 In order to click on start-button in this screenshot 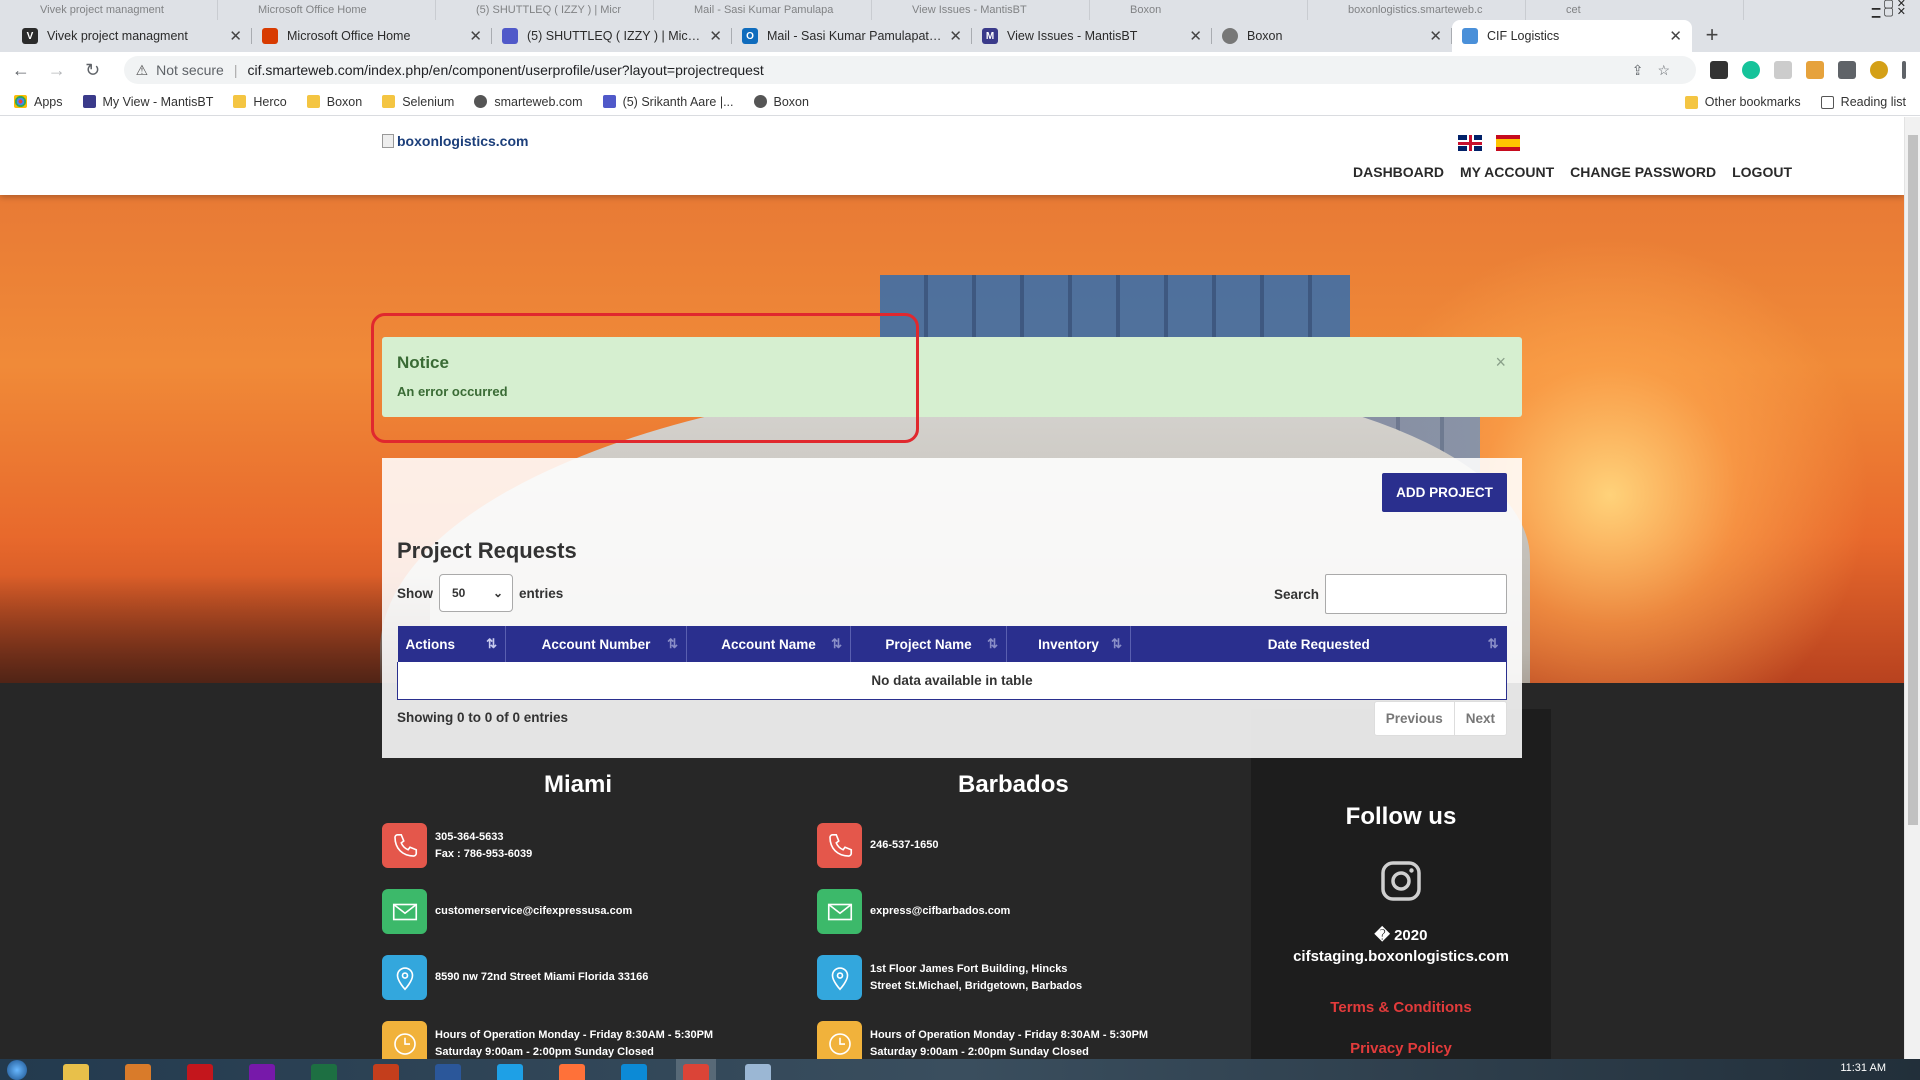, I will do `click(17, 1069)`.